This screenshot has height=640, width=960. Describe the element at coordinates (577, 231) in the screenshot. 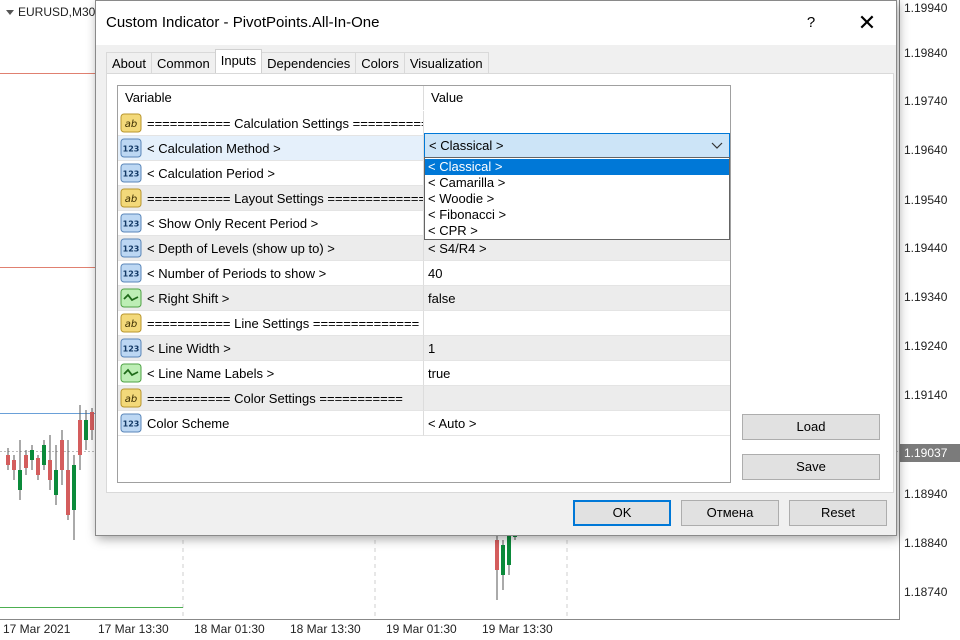

I see `dropdown-option-cpr: < CPR >` at that location.